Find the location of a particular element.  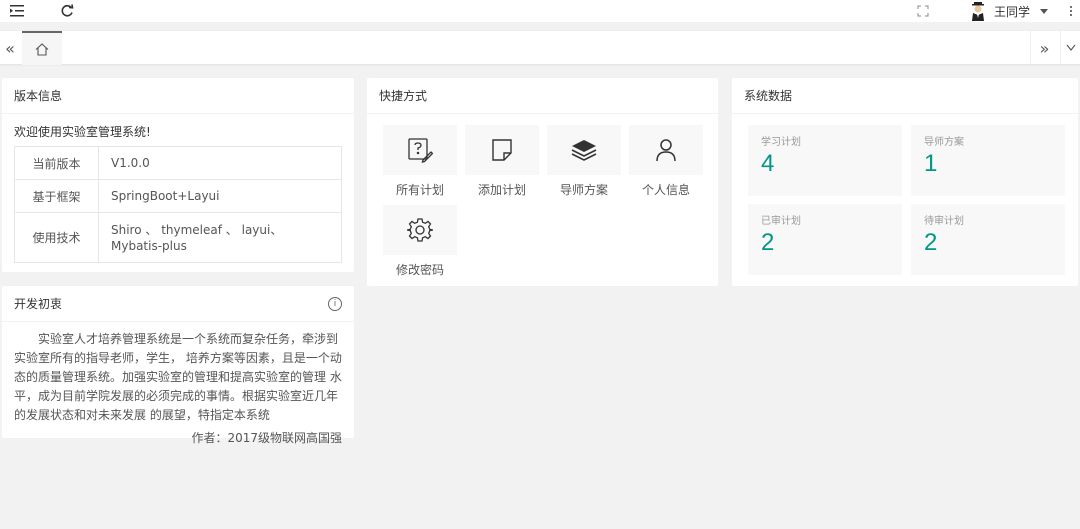

row-value: SpringBoot+Layui is located at coordinates (220, 196).